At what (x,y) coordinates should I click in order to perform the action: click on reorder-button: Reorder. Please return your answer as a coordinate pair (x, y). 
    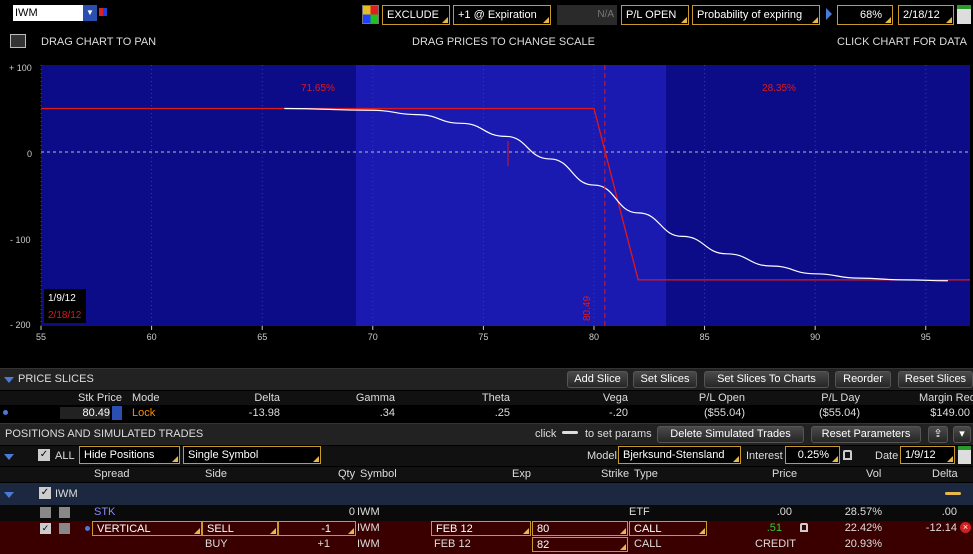
    Looking at the image, I should click on (863, 379).